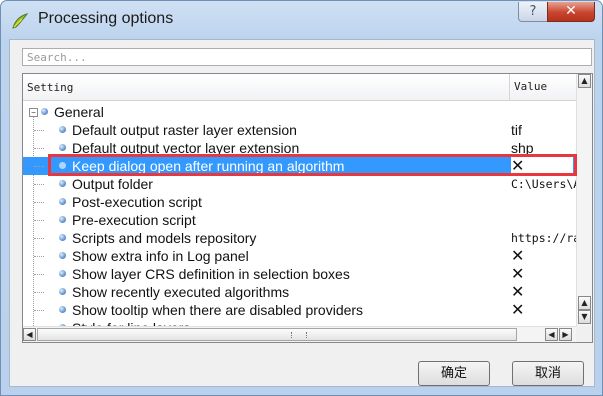 The height and width of the screenshot is (396, 603). What do you see at coordinates (277, 334) in the screenshot?
I see `horizontal-scroll-thumb` at bounding box center [277, 334].